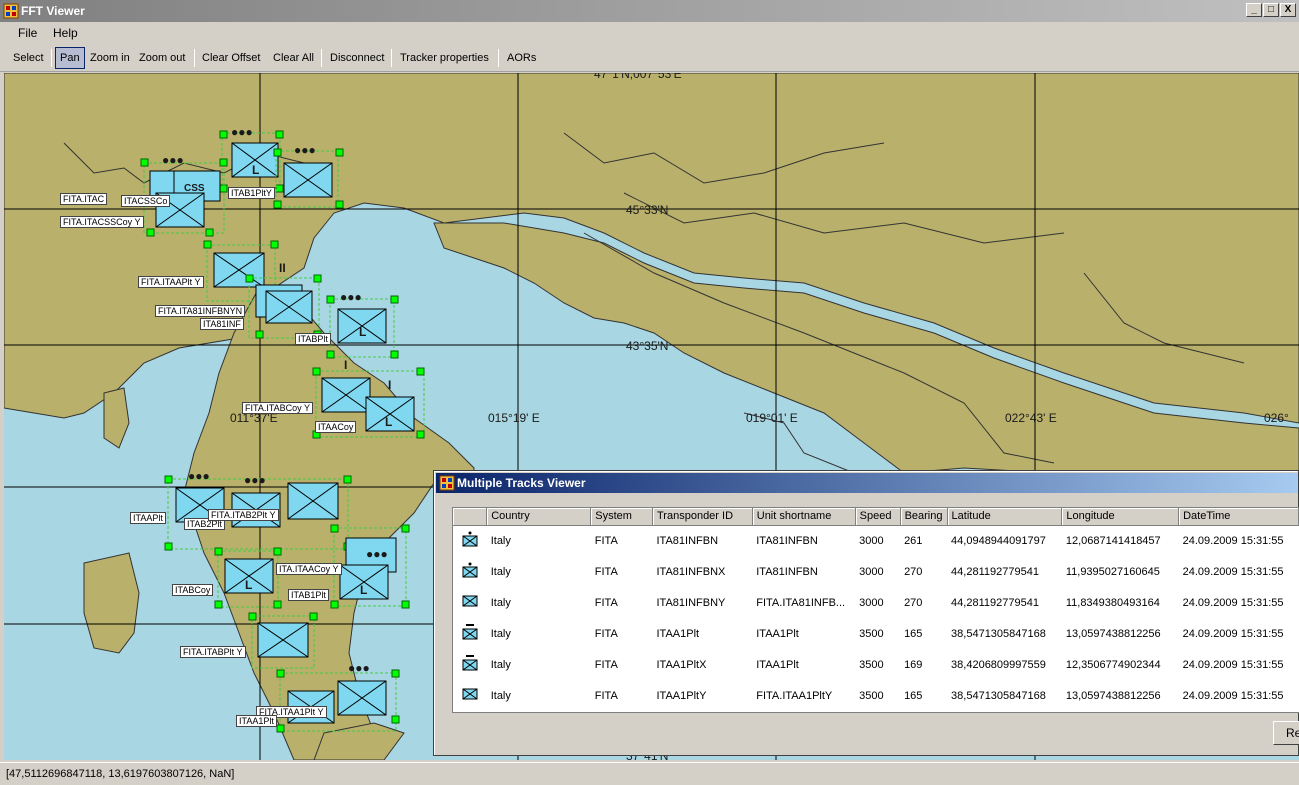 This screenshot has width=1299, height=785. What do you see at coordinates (702, 517) in the screenshot?
I see `column-header-transponder: Transponder ID` at bounding box center [702, 517].